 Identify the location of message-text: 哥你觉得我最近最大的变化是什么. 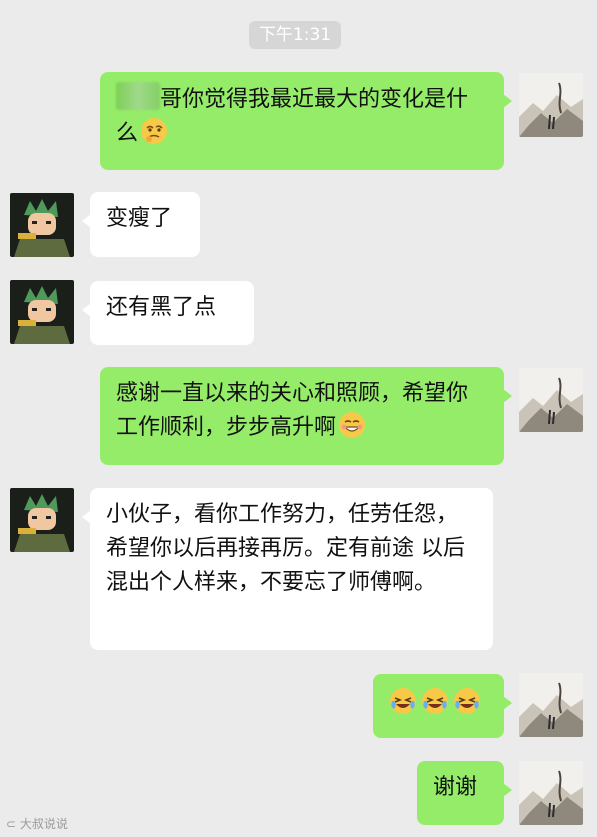
(292, 116).